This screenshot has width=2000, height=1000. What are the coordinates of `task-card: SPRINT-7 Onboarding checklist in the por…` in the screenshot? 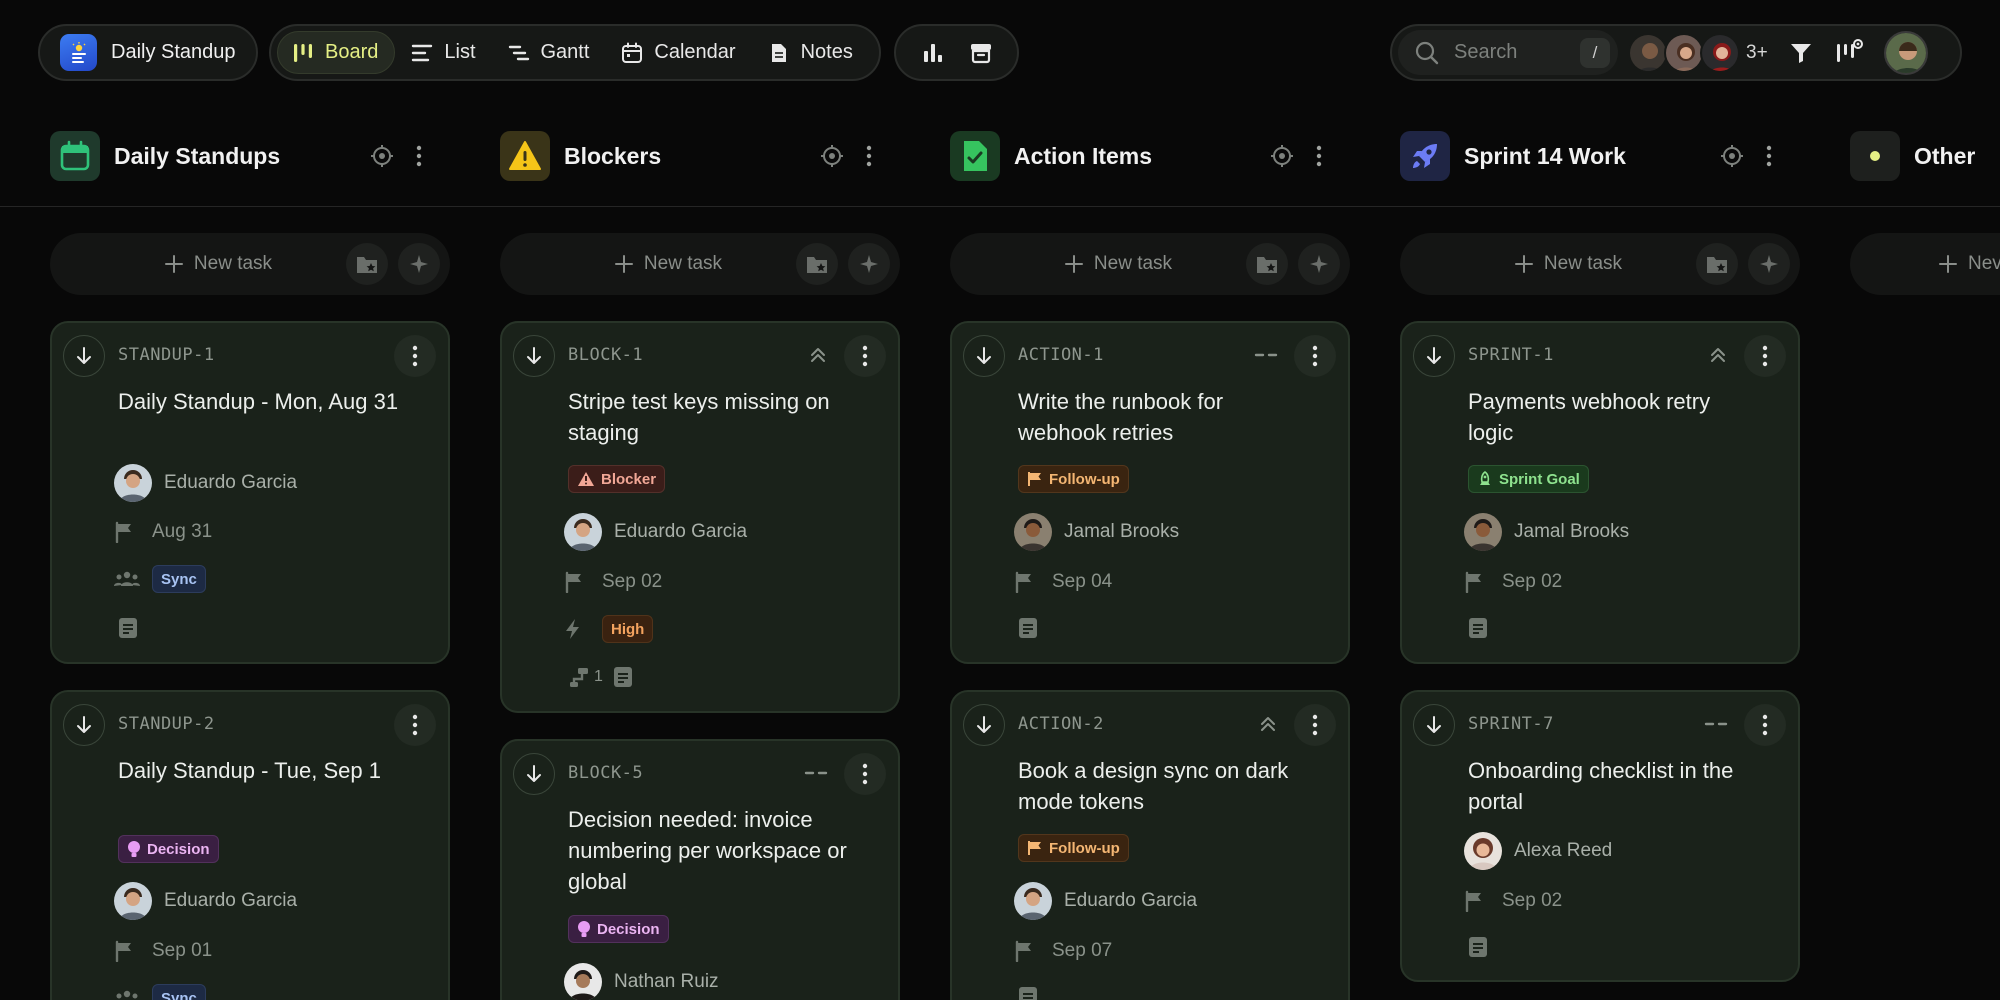 It's located at (1600, 836).